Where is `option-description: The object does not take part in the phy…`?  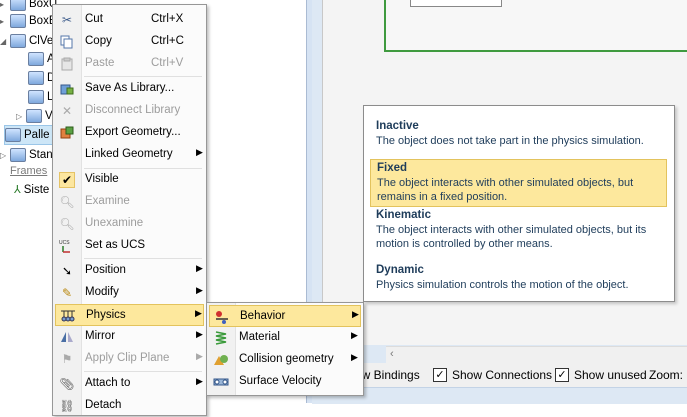
option-description: The object does not take part in the phy… is located at coordinates (510, 141).